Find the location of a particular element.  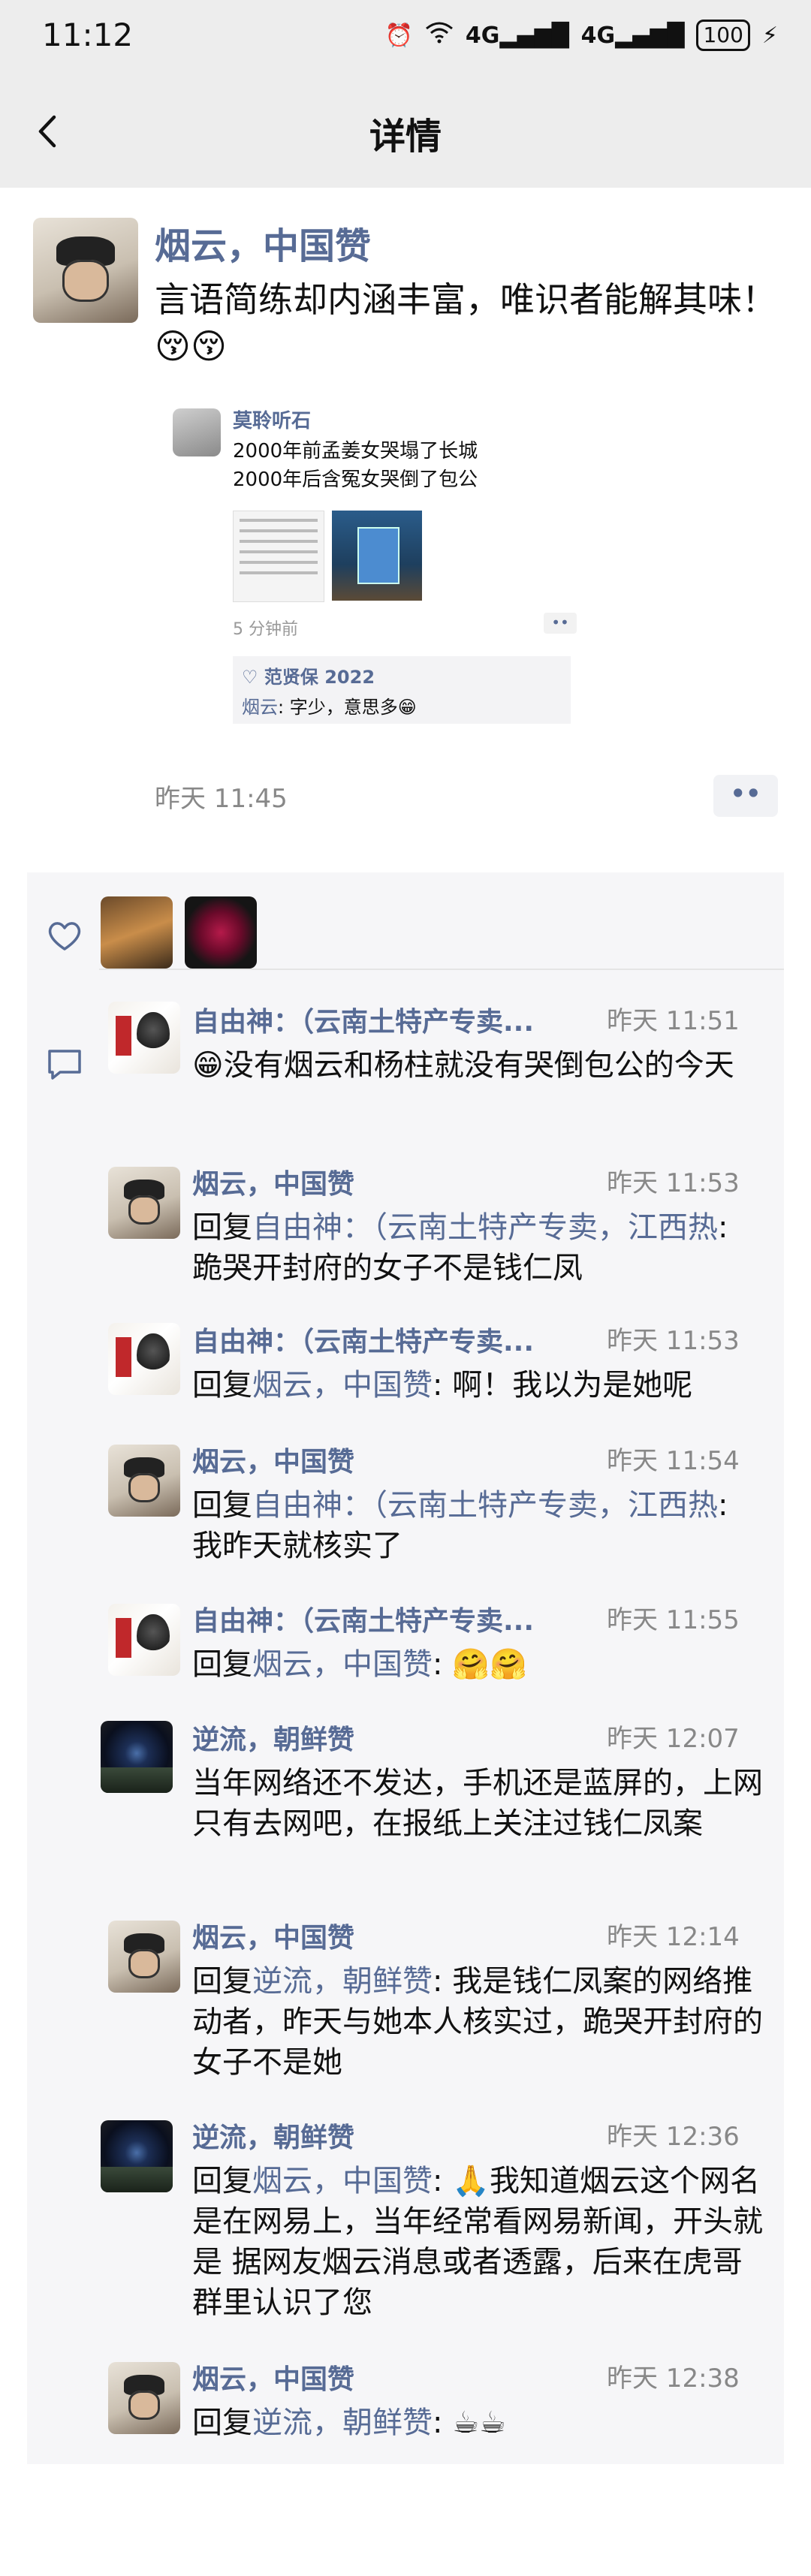

comment-time: 昨天 12:14 is located at coordinates (673, 1937).